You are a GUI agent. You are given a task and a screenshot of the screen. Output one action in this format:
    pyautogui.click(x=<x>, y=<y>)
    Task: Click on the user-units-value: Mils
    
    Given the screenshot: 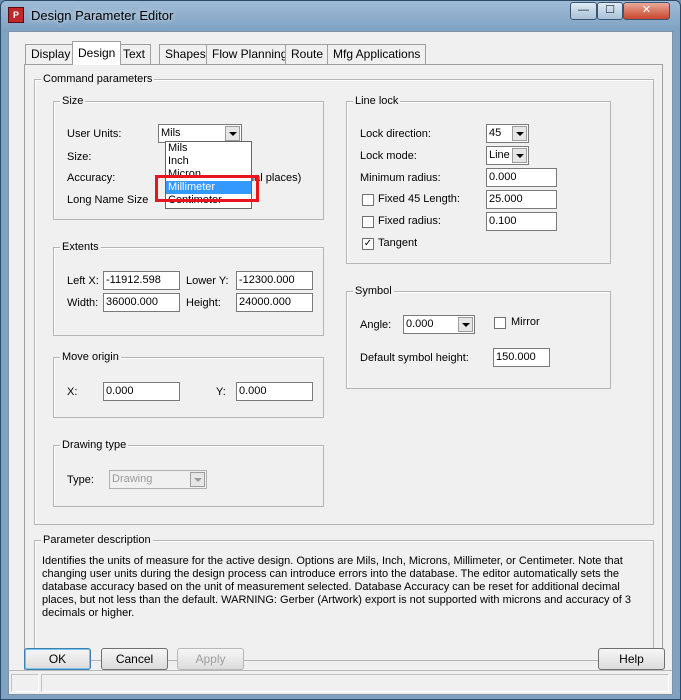 What is the action you would take?
    pyautogui.click(x=171, y=133)
    